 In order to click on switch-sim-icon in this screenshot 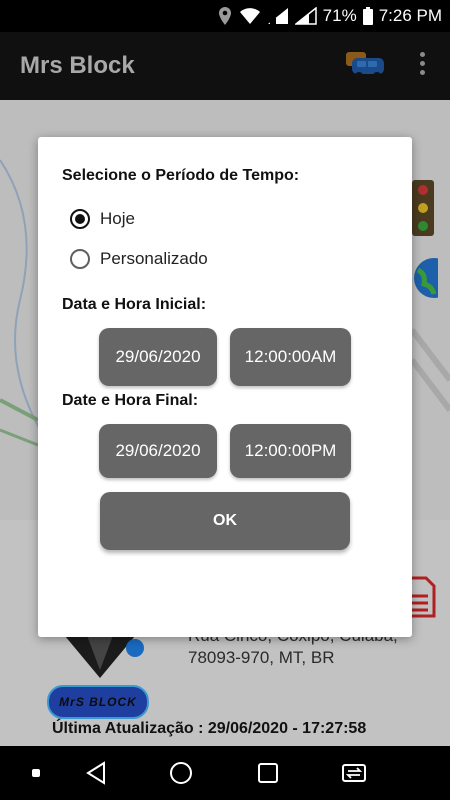, I will do `click(354, 773)`.